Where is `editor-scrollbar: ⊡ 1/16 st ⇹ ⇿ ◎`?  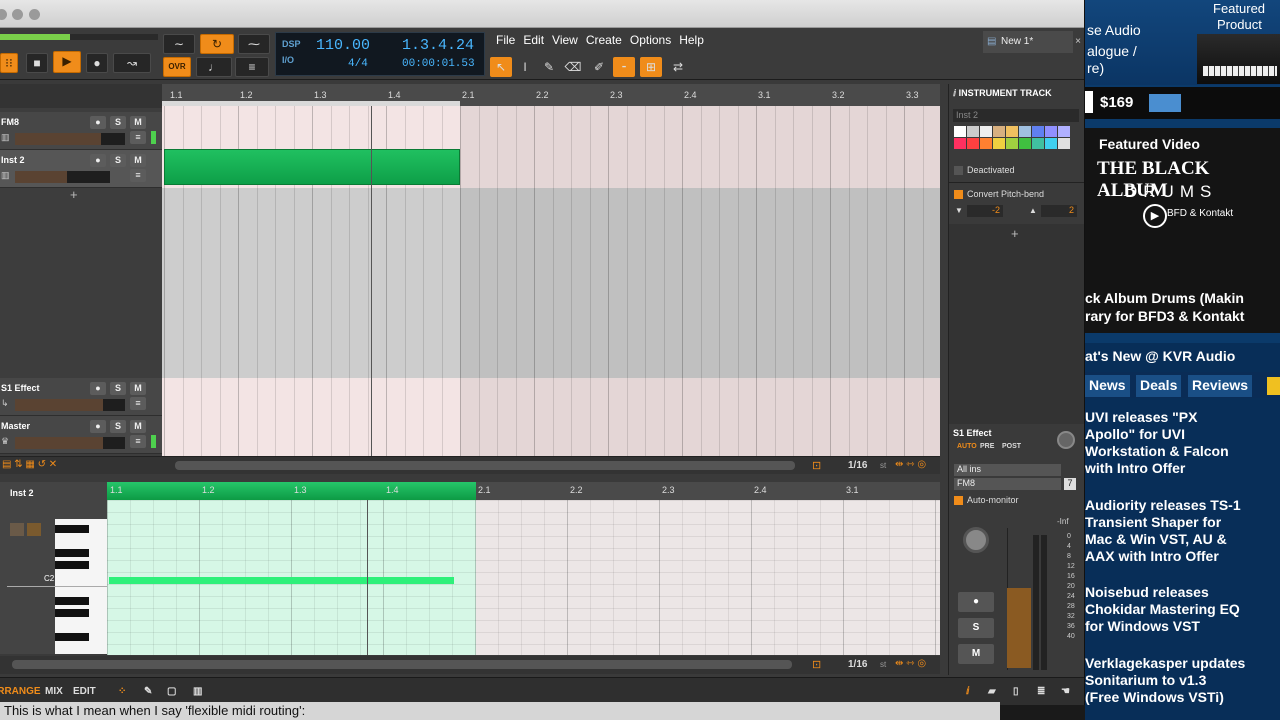 editor-scrollbar: ⊡ 1/16 st ⇹ ⇿ ◎ is located at coordinates (470, 665).